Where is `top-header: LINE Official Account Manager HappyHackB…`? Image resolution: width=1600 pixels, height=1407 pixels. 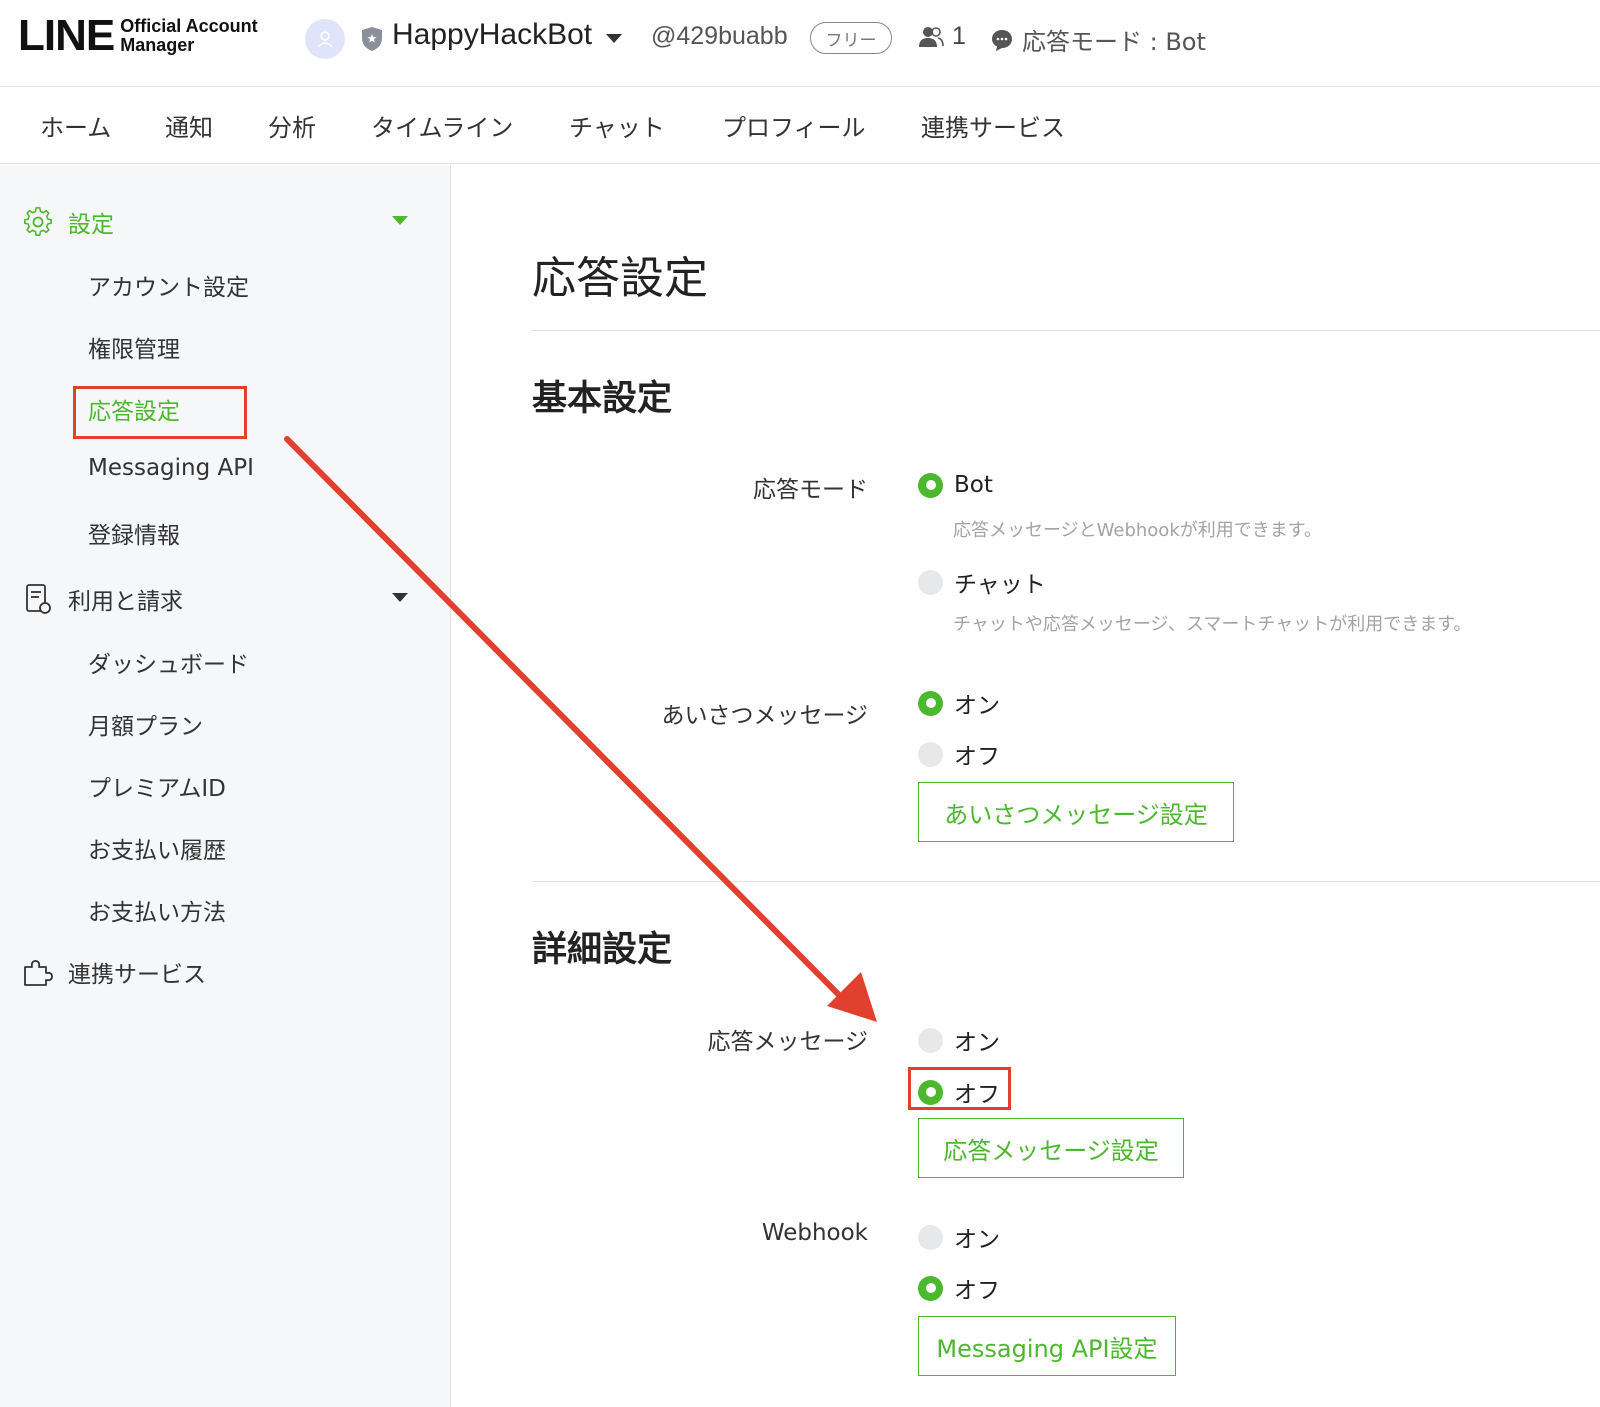 top-header: LINE Official Account Manager HappyHackB… is located at coordinates (800, 43).